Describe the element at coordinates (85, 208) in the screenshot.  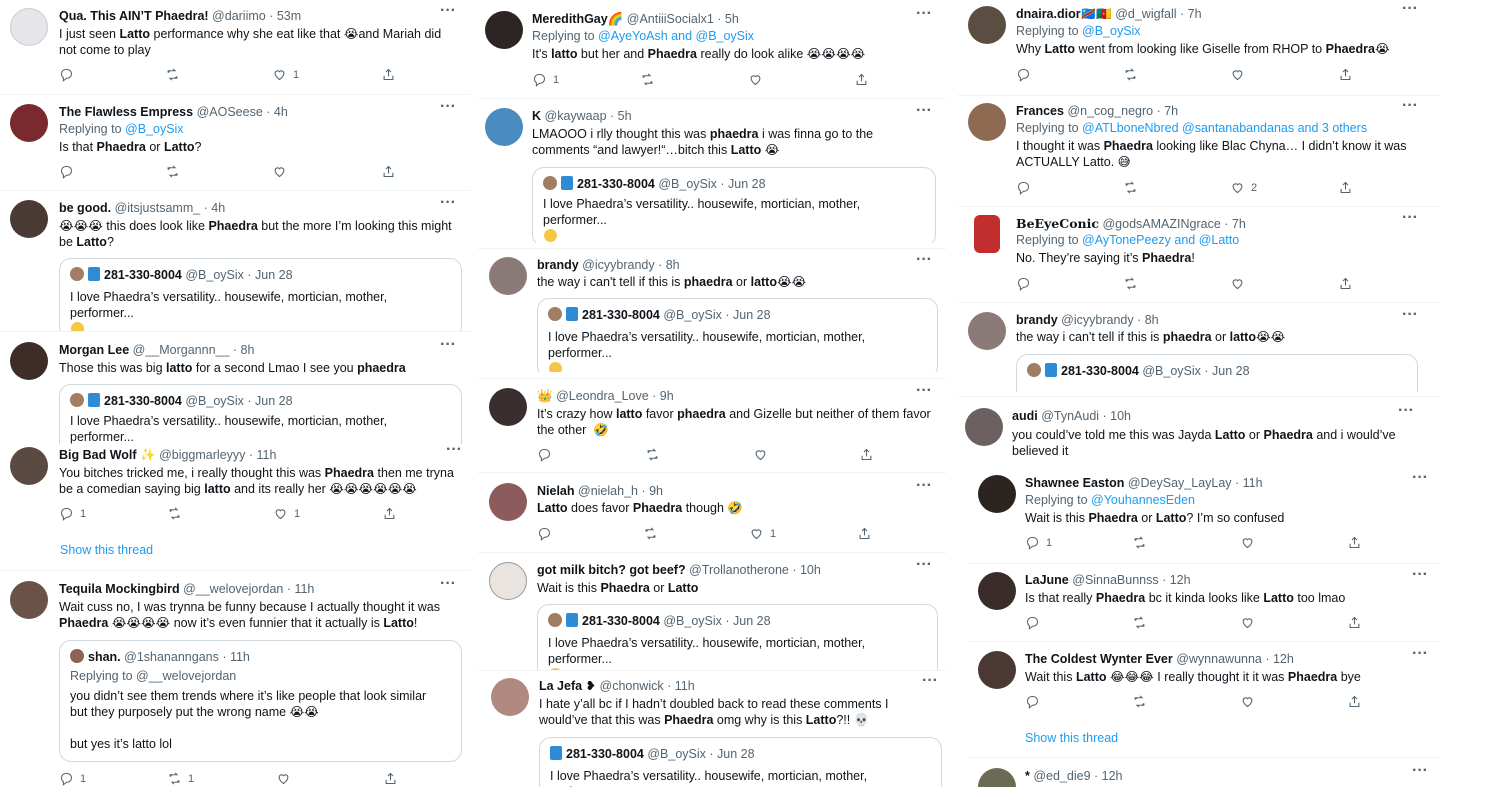
I see `display-name: be good.` at that location.